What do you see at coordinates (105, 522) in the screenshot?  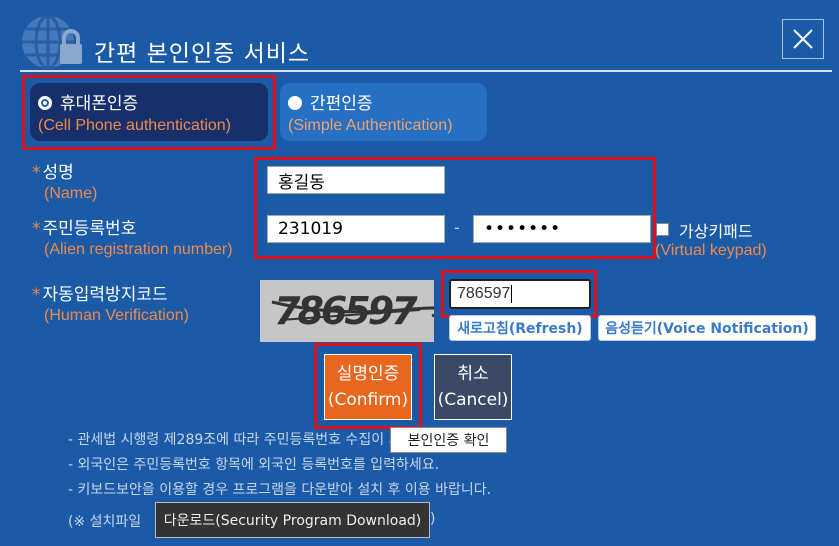 I see `download-prefix: (※ 설치파일` at bounding box center [105, 522].